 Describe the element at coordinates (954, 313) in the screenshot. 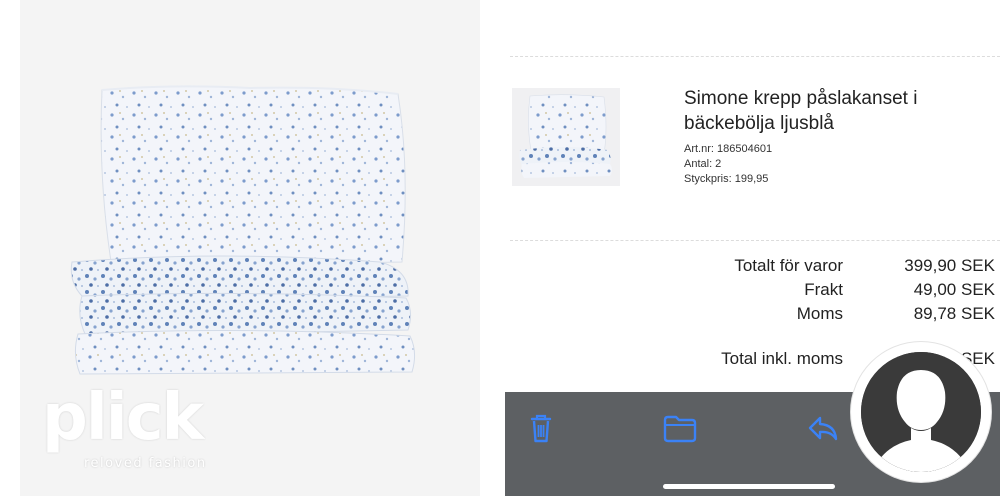

I see `totals-value: 89,78 SEK` at that location.